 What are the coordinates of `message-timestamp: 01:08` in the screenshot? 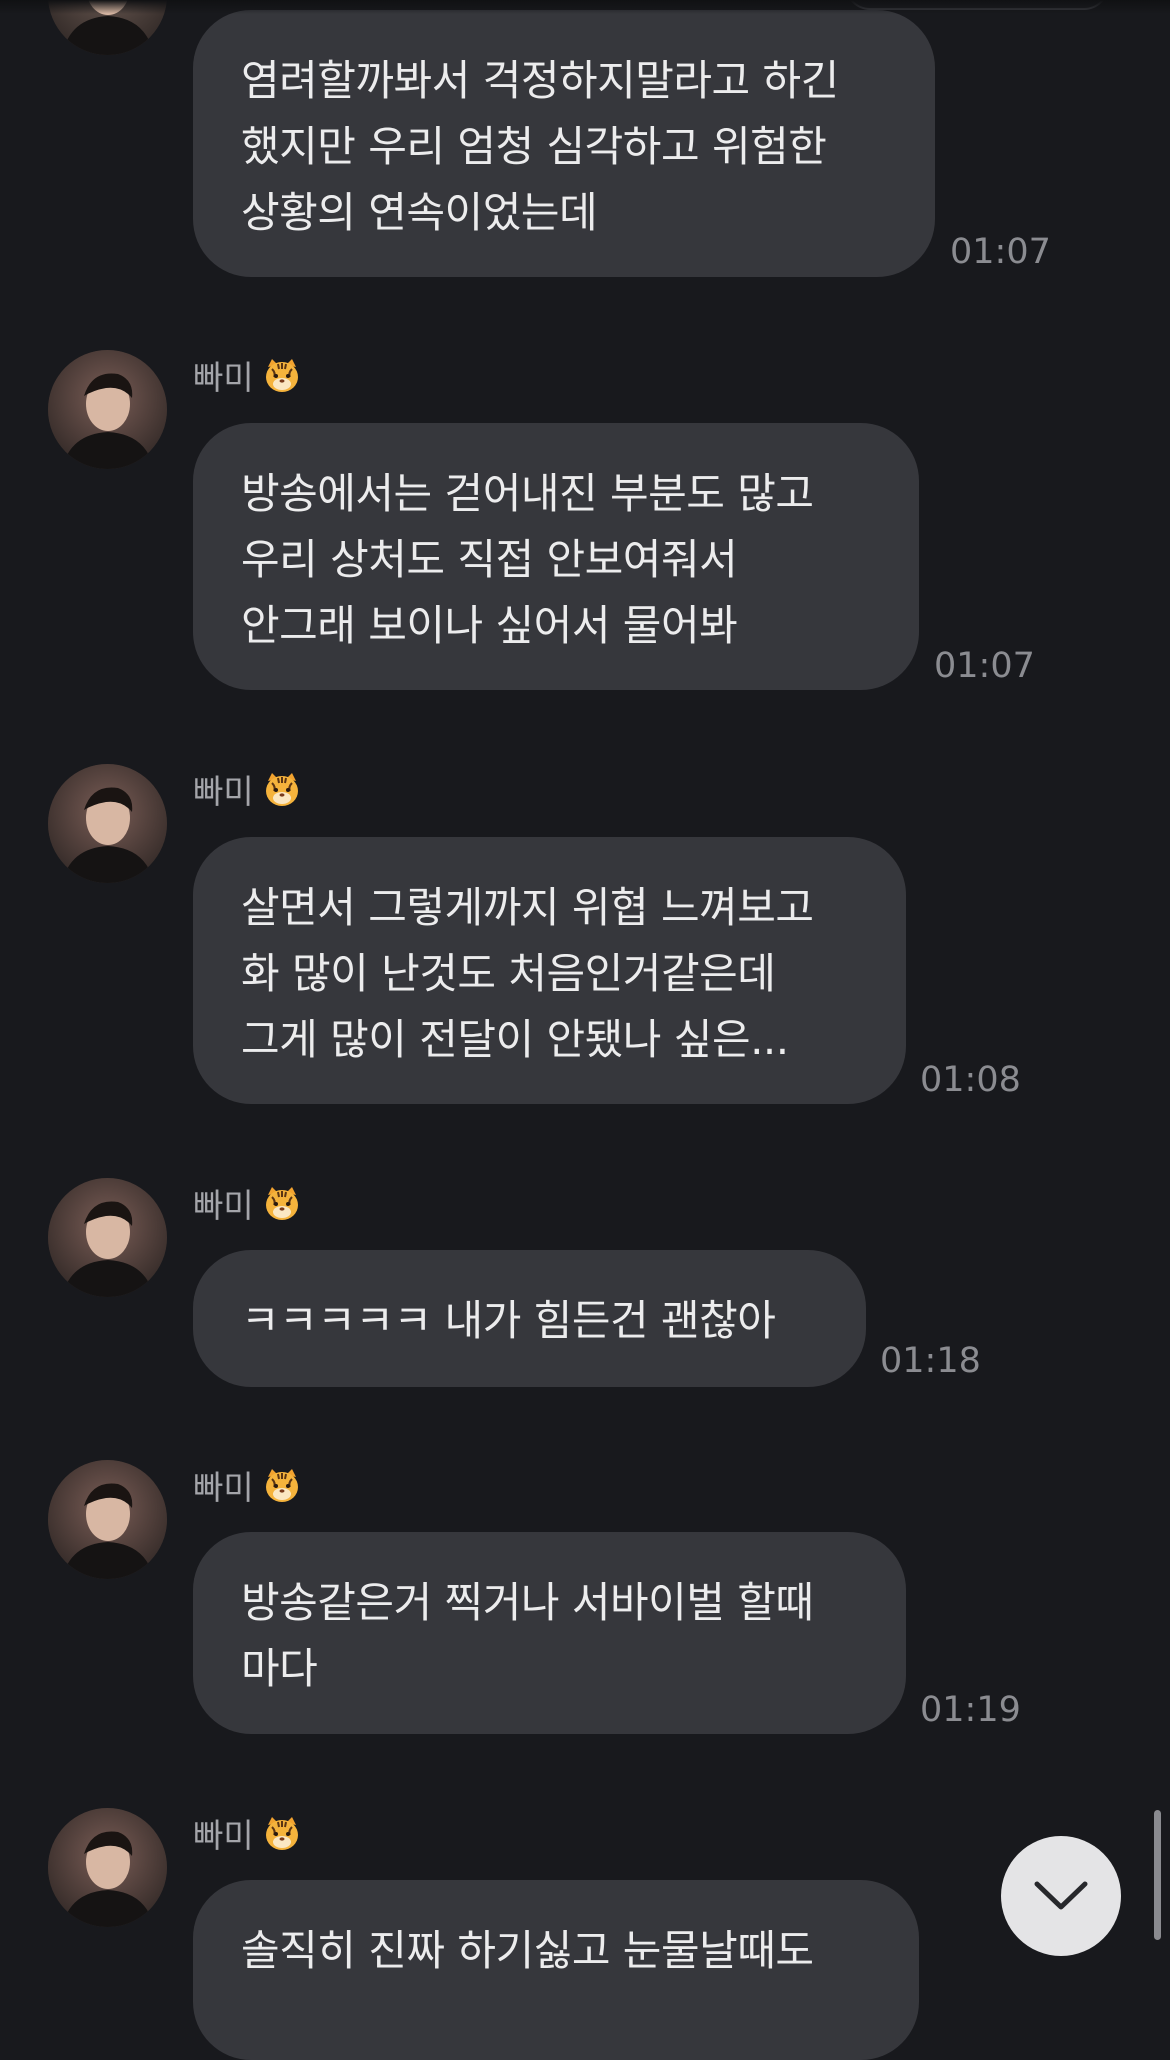 It's located at (970, 1080).